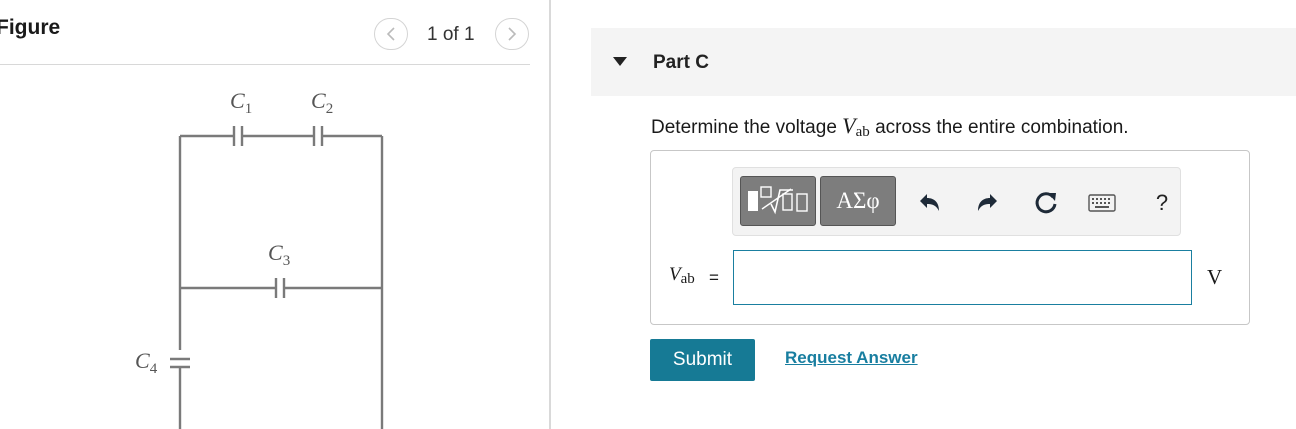 This screenshot has height=429, width=1296. I want to click on chevron-right-icon, so click(512, 34).